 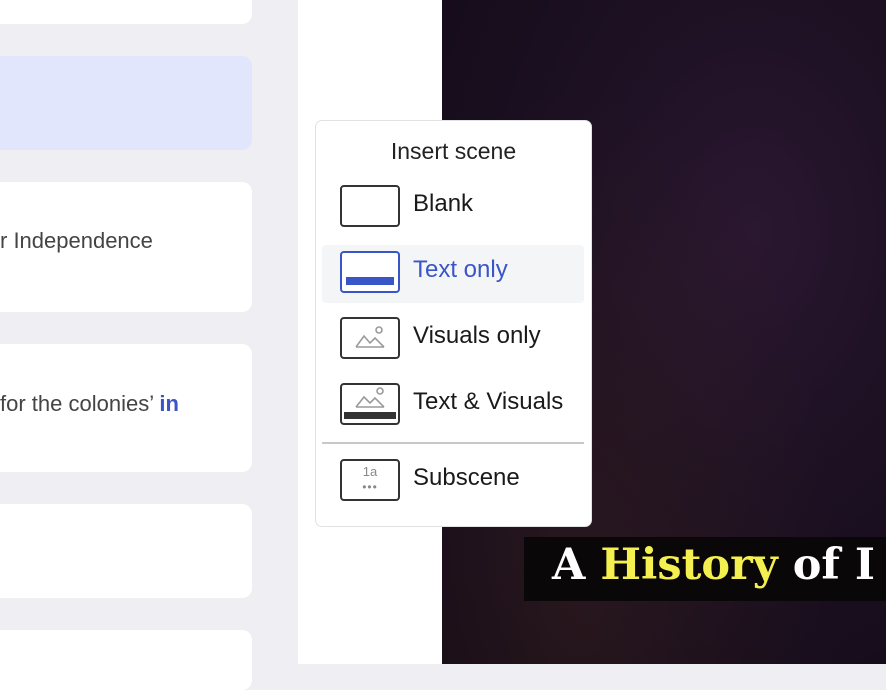 I want to click on option-label: Text & Visuals, so click(x=488, y=401).